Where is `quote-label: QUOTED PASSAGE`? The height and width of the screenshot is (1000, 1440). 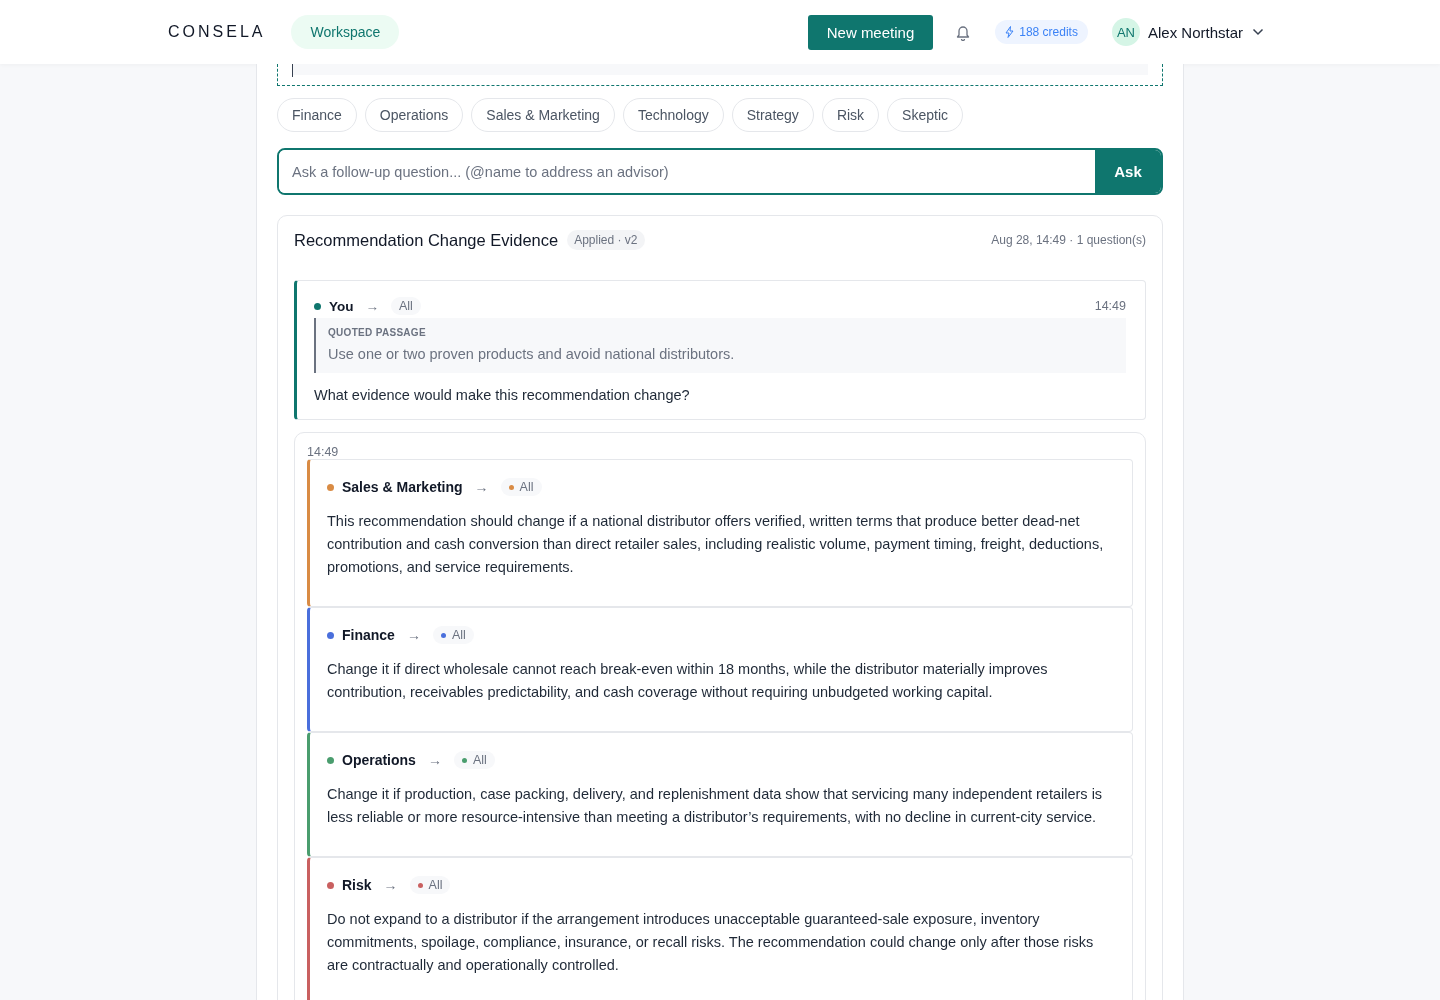 quote-label: QUOTED PASSAGE is located at coordinates (377, 332).